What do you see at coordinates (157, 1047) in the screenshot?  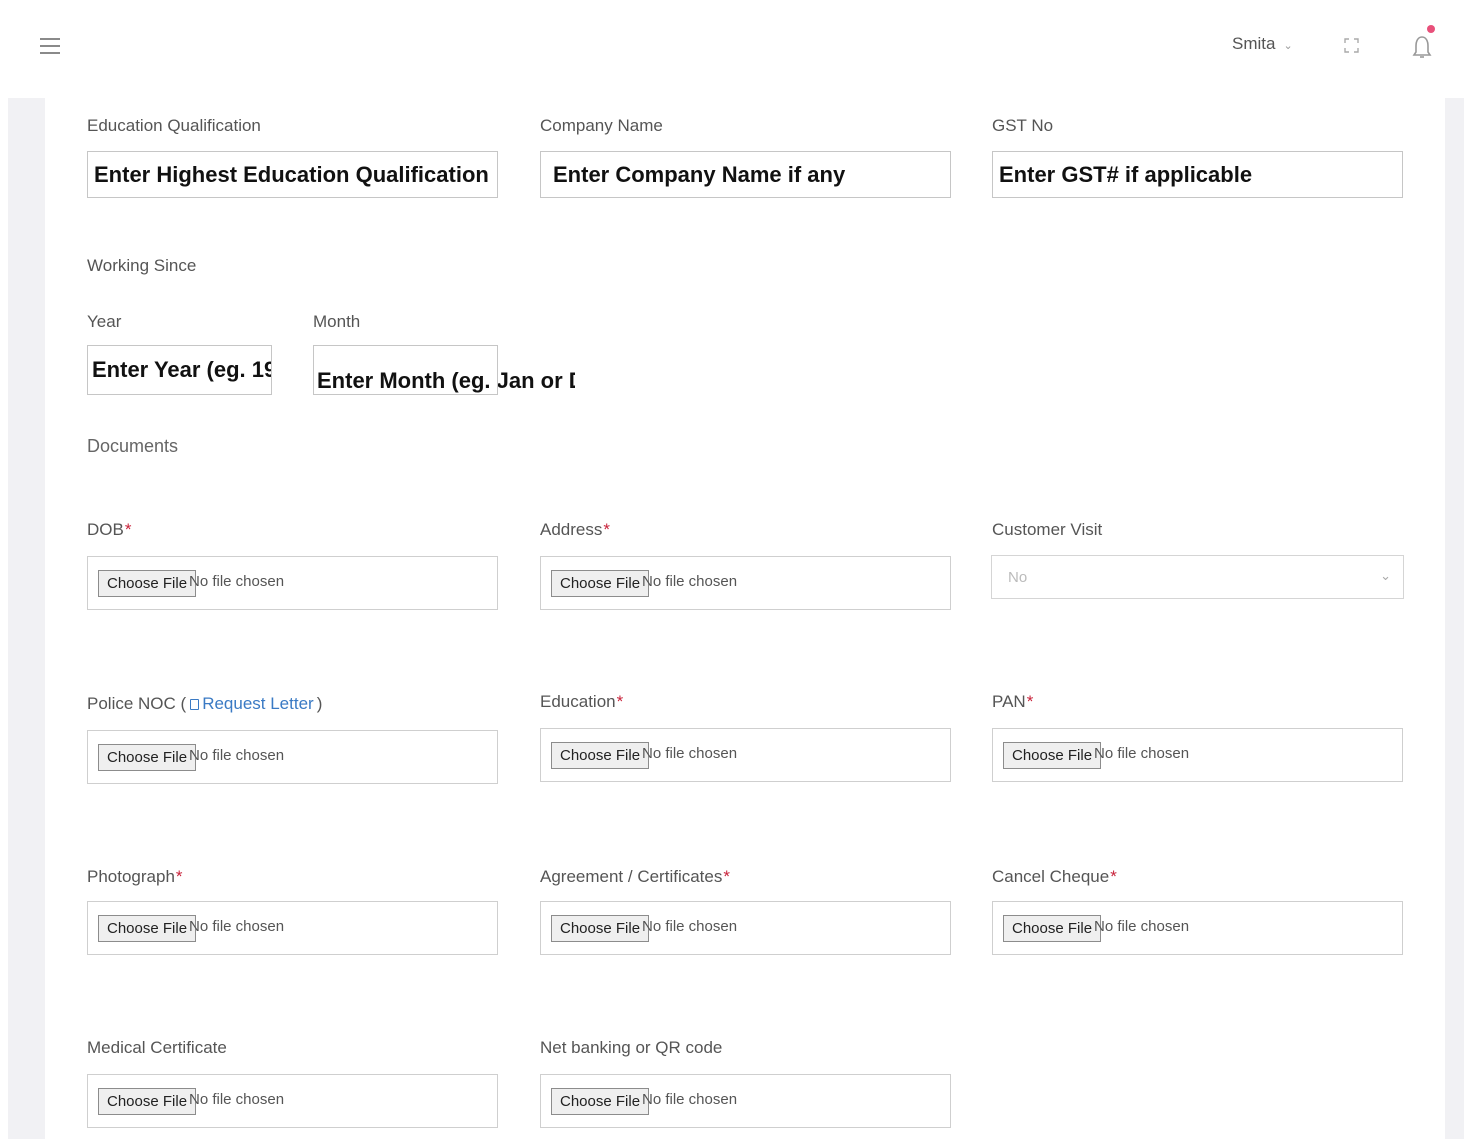 I see `medical-certificate-label: Medical Certificate` at bounding box center [157, 1047].